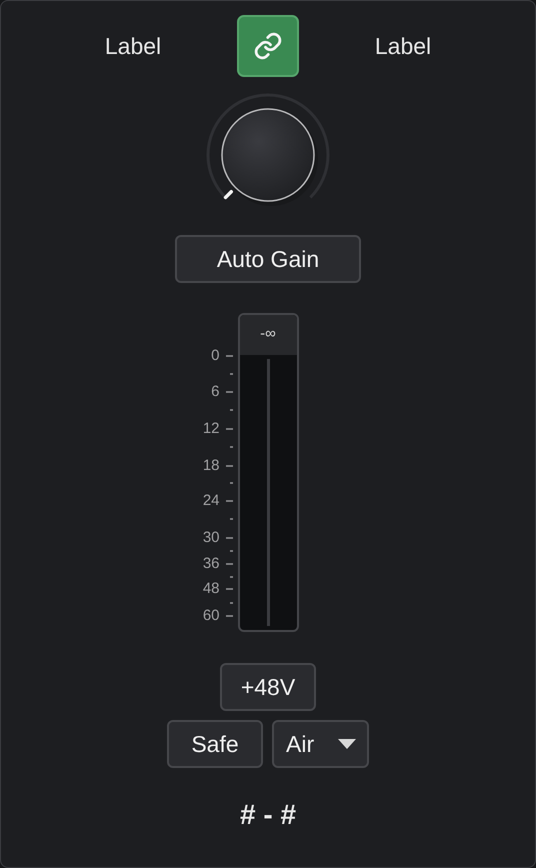  What do you see at coordinates (268, 687) in the screenshot?
I see `phantom-power-button: +48V` at bounding box center [268, 687].